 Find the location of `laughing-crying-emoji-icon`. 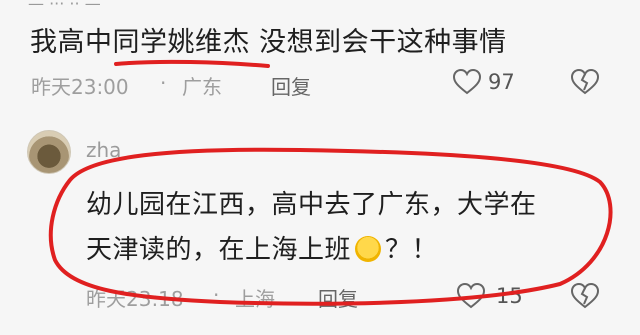

laughing-crying-emoji-icon is located at coordinates (368, 249).